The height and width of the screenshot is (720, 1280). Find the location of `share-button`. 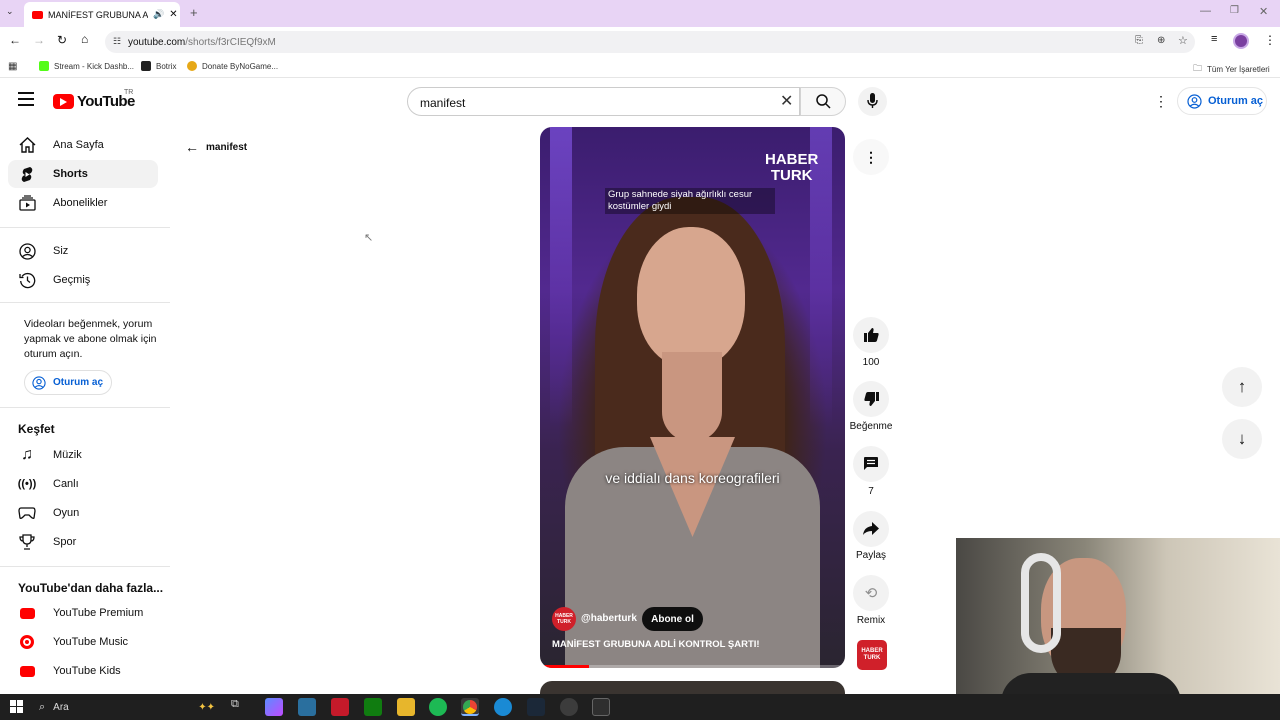

share-button is located at coordinates (871, 529).